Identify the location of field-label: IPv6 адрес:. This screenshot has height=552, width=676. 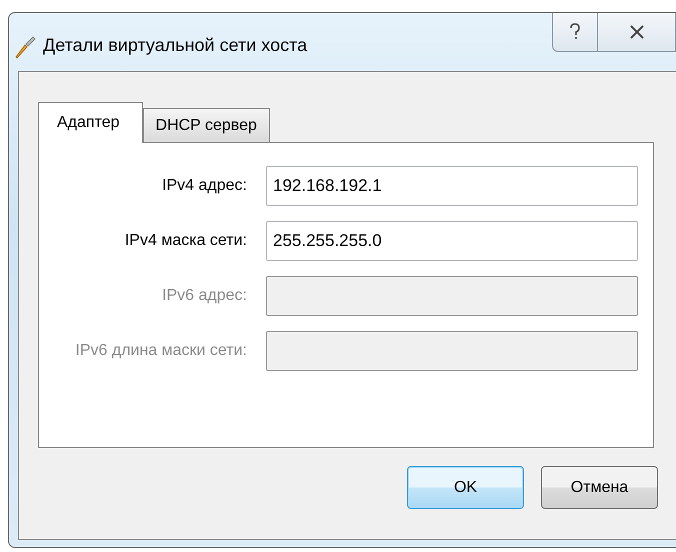
(204, 296).